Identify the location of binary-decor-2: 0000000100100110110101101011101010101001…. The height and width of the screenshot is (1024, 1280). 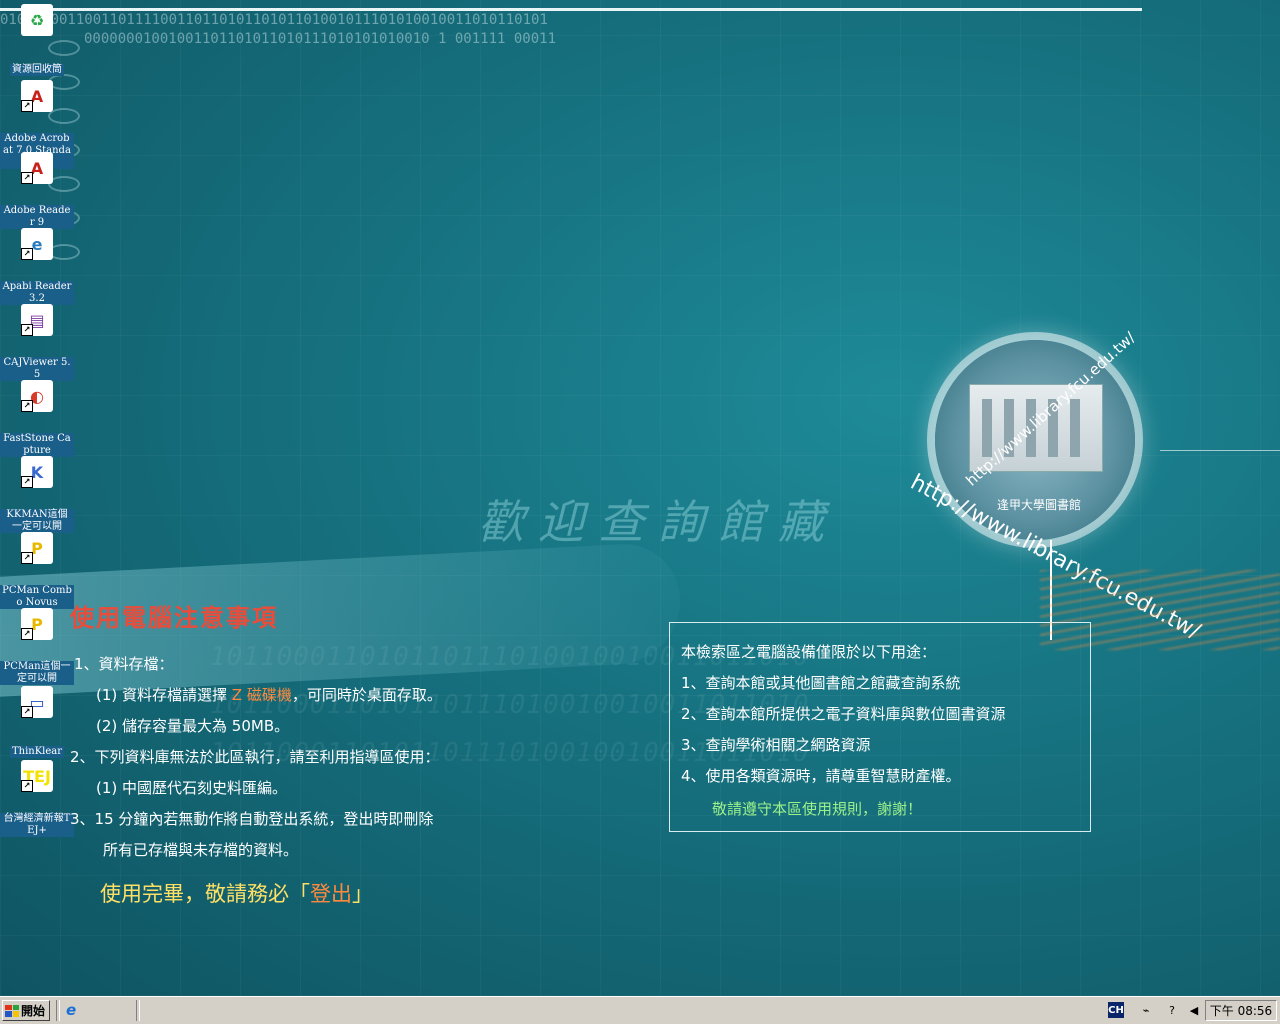
(320, 39).